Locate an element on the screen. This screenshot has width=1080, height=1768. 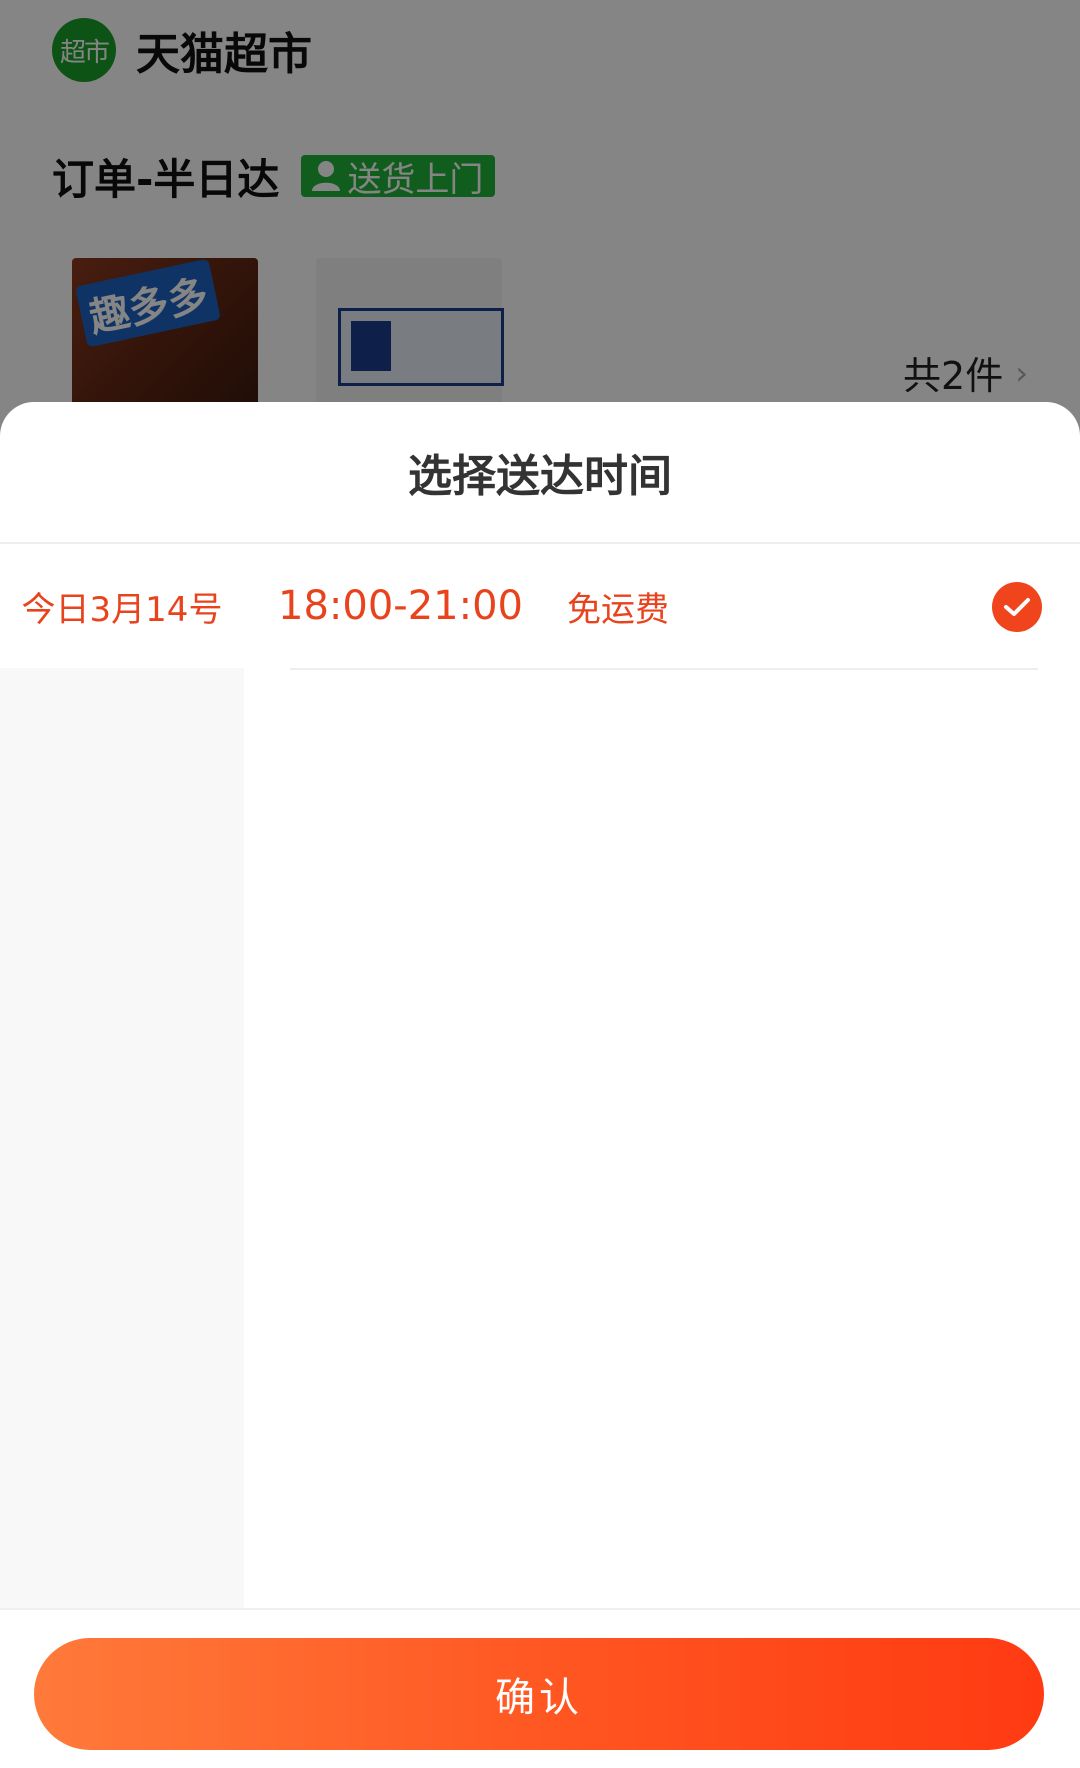
check-icon is located at coordinates (1017, 607).